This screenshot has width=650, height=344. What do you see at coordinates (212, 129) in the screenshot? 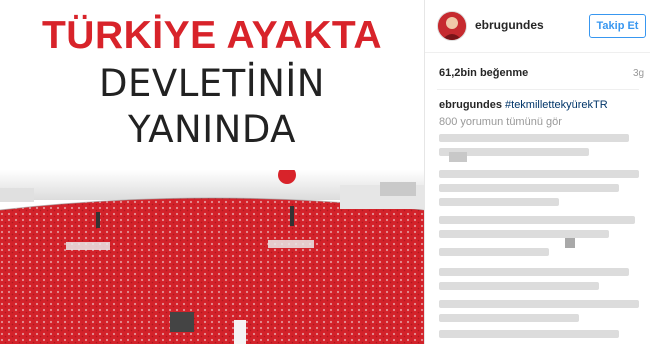
I see `headline-line-3: YANINDA` at bounding box center [212, 129].